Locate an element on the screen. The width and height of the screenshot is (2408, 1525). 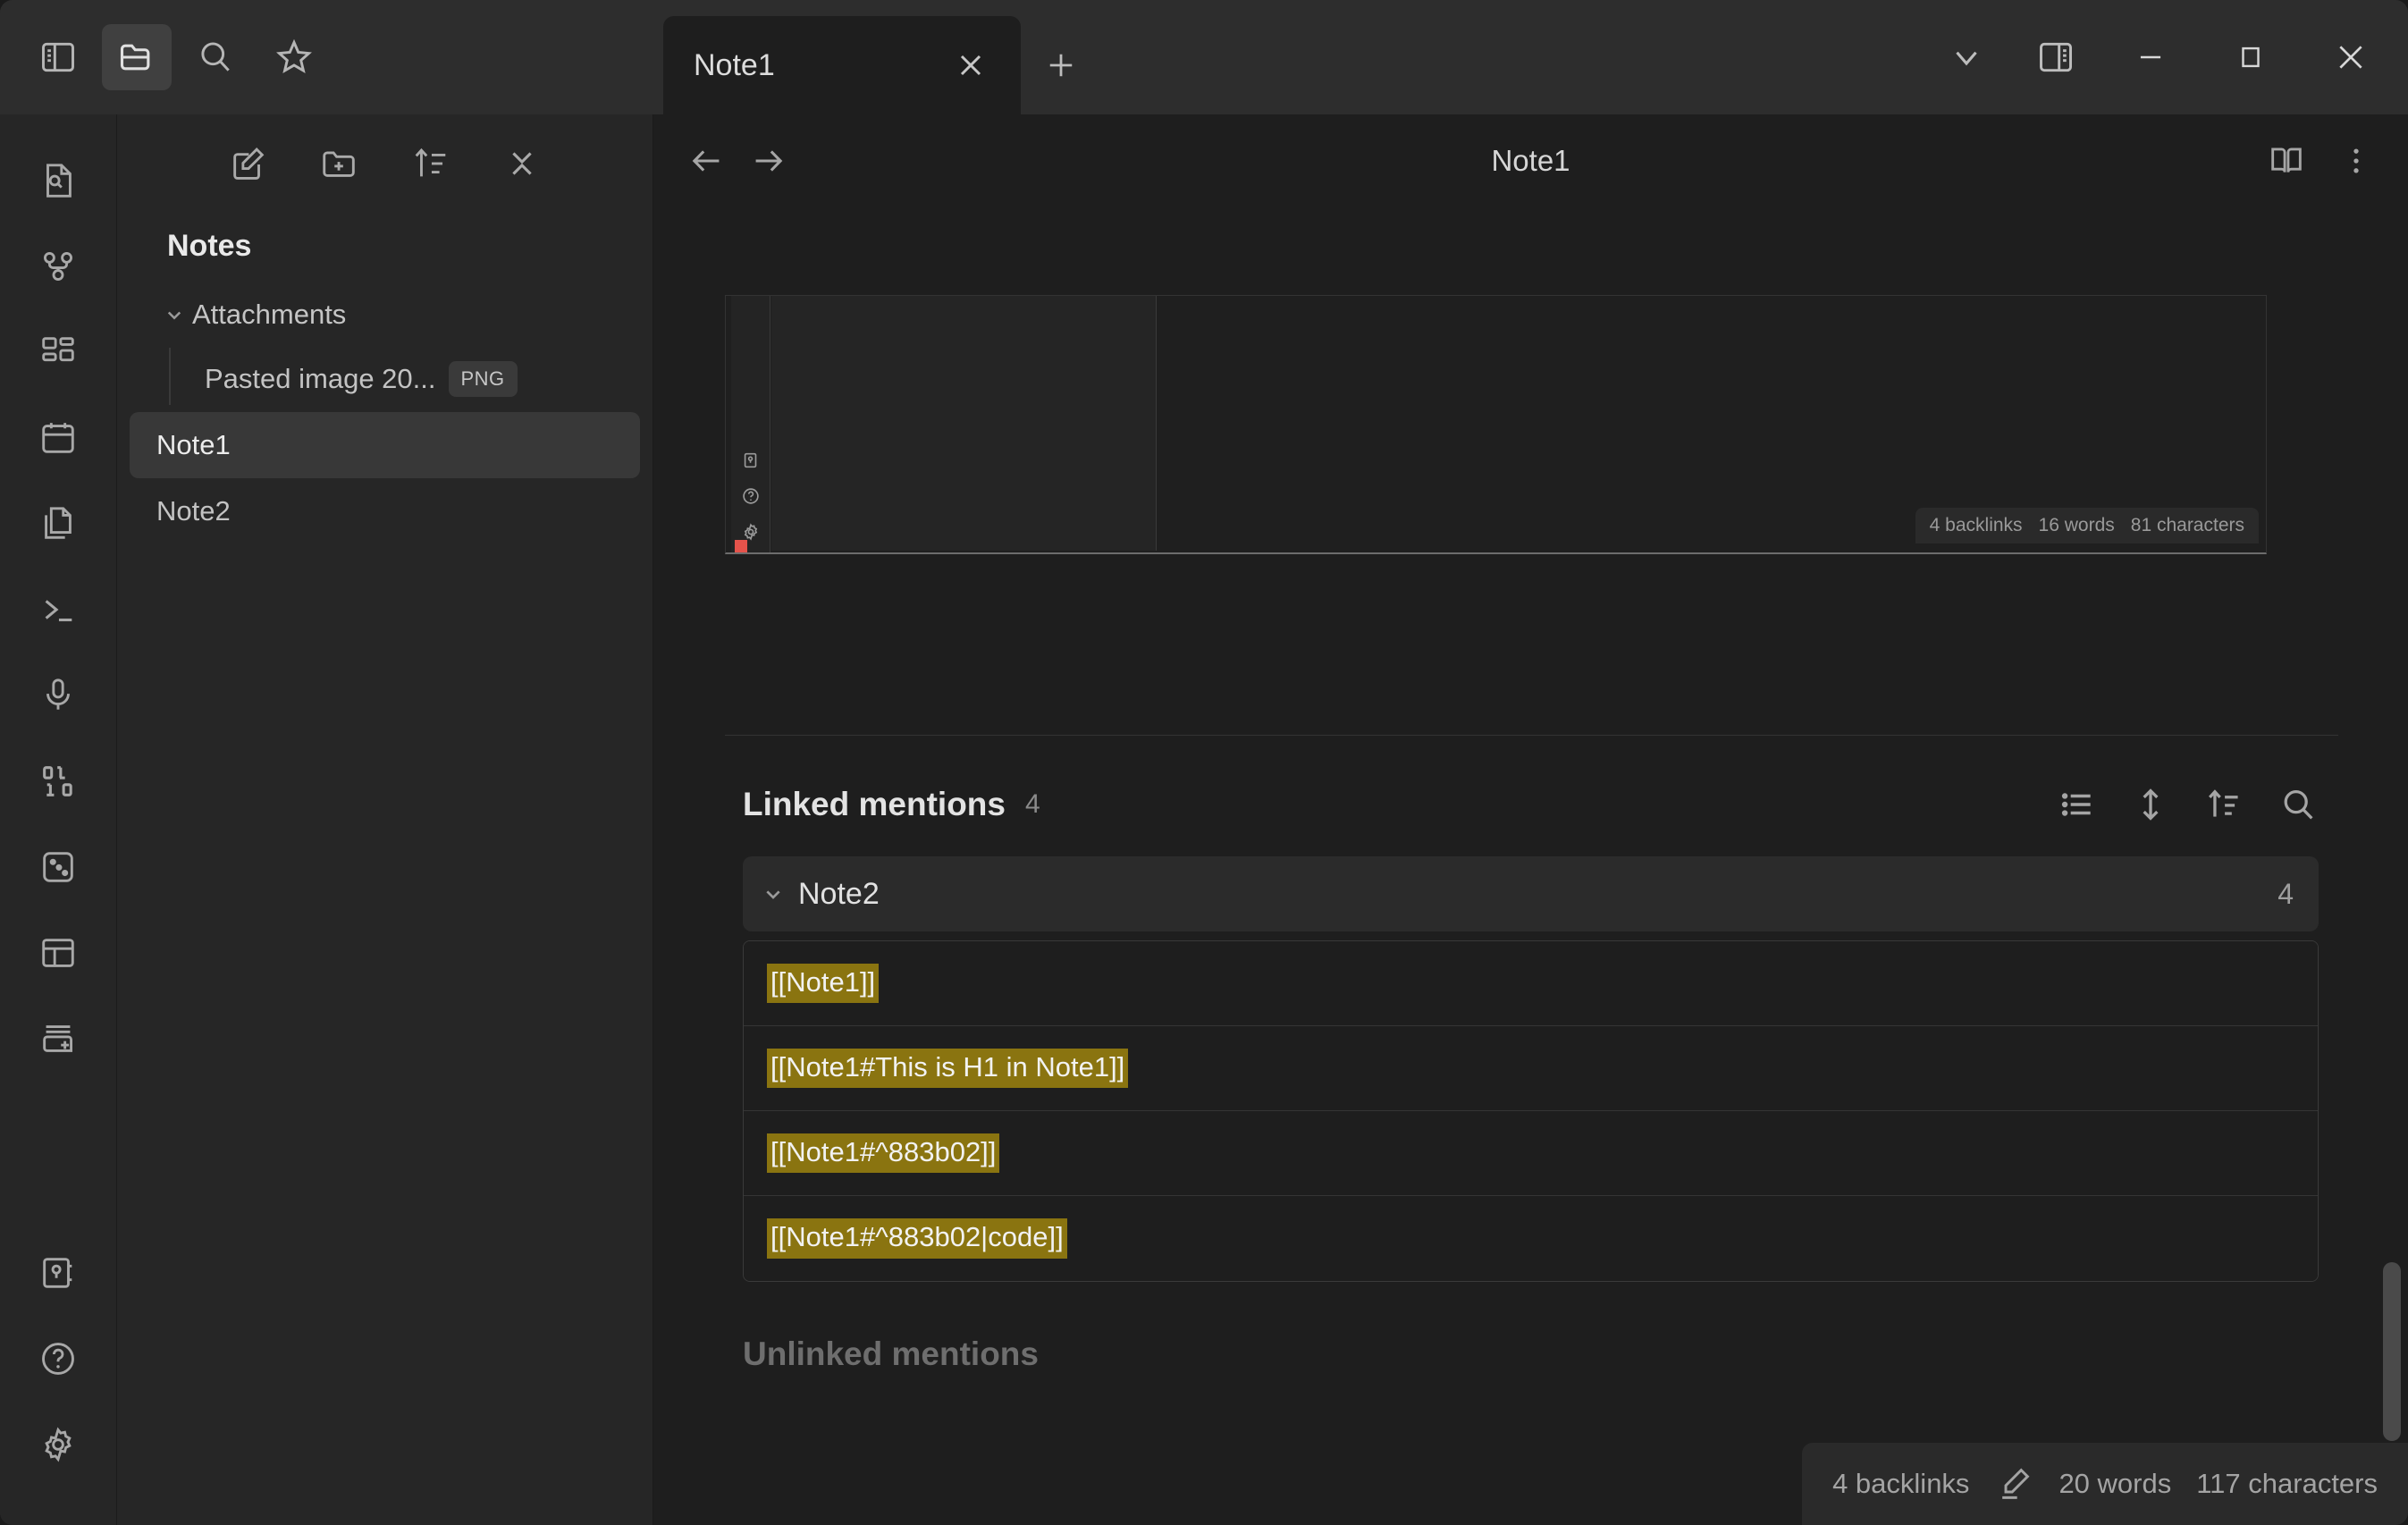
microphone-icon is located at coordinates (58, 695).